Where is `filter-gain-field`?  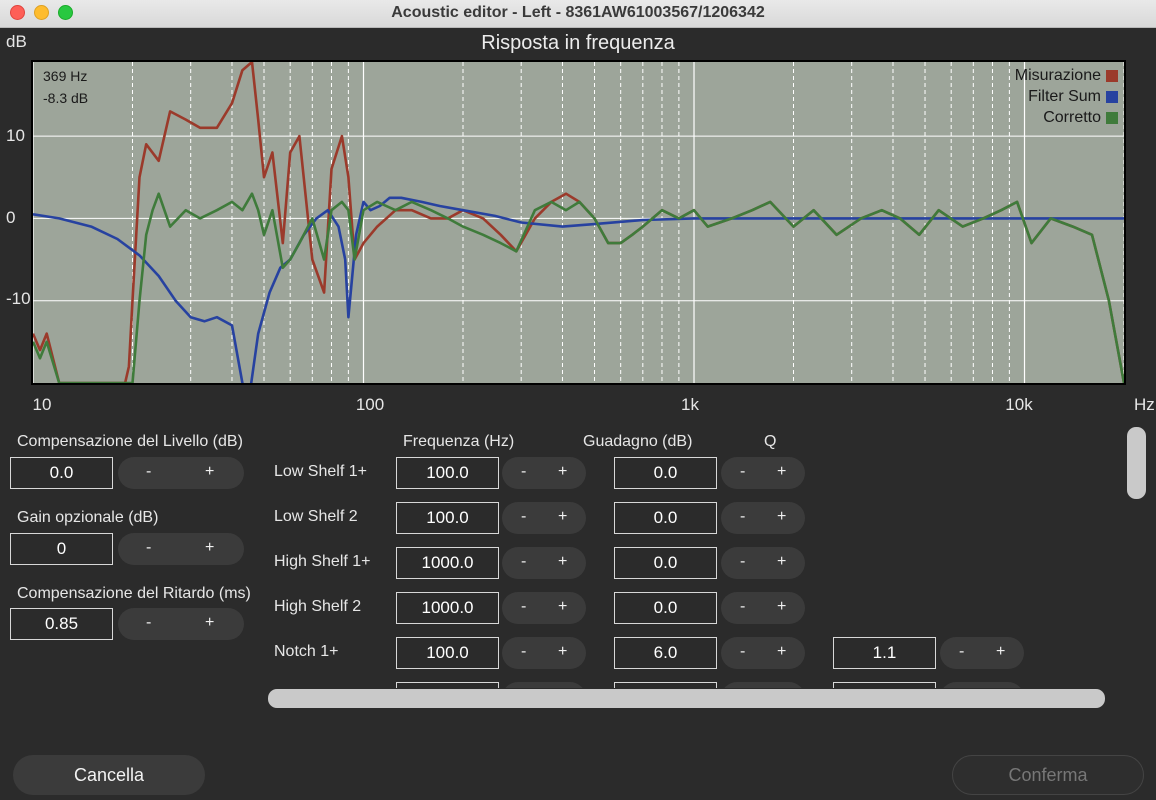
filter-gain-field is located at coordinates (665, 685).